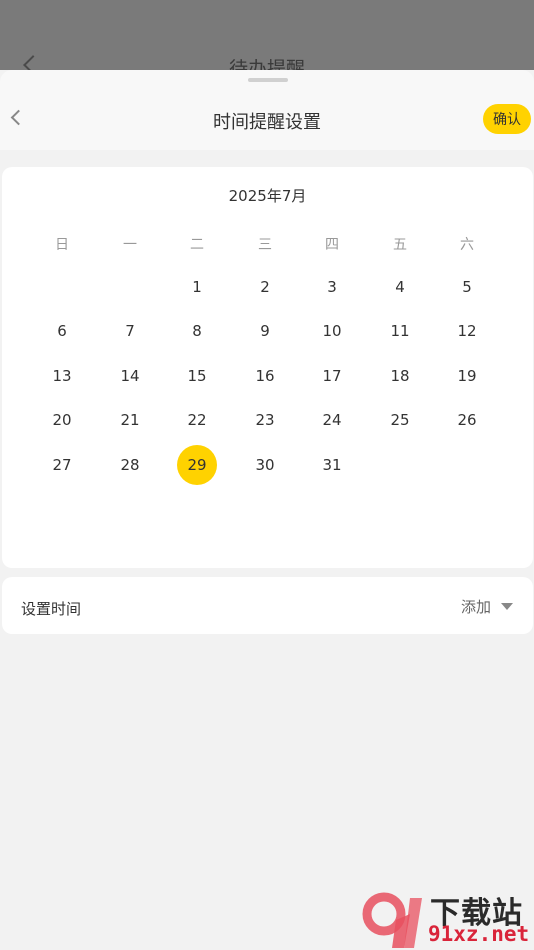 This screenshot has height=950, width=534. Describe the element at coordinates (130, 331) in the screenshot. I see `calendar-day: 7` at that location.